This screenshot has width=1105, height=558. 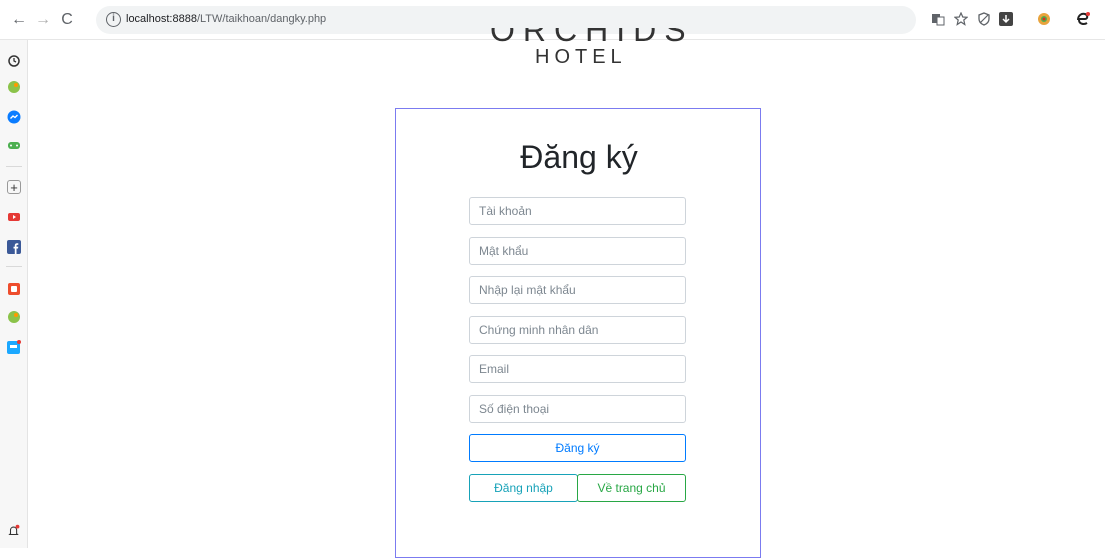 What do you see at coordinates (1044, 19) in the screenshot?
I see `chrome-extension-icon` at bounding box center [1044, 19].